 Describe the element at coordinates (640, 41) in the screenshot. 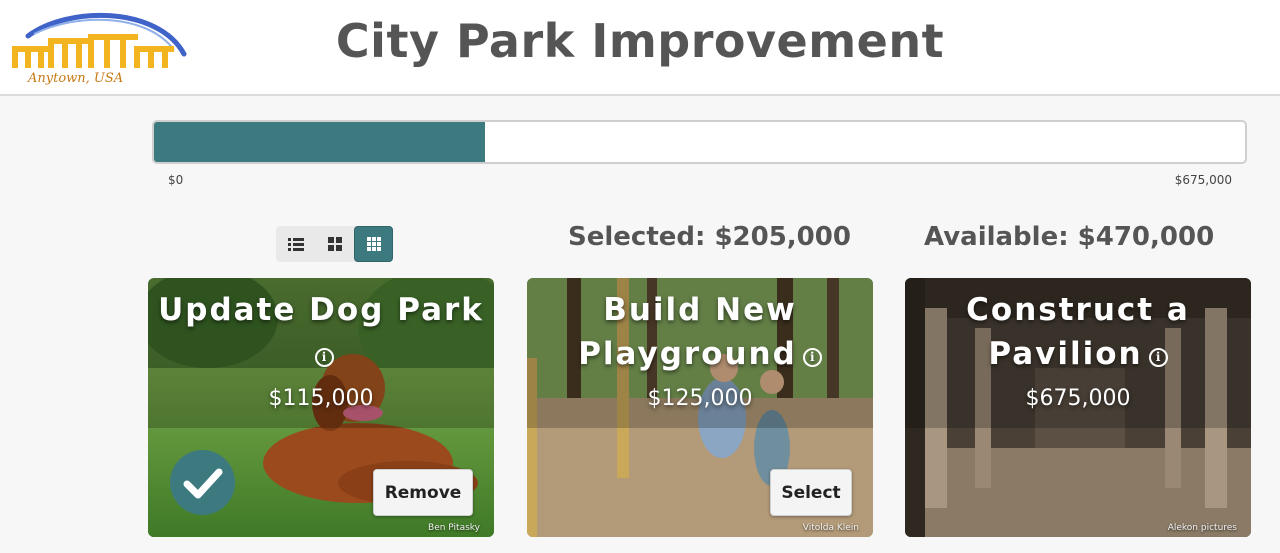

I see `page-title: City Park Improvement` at that location.